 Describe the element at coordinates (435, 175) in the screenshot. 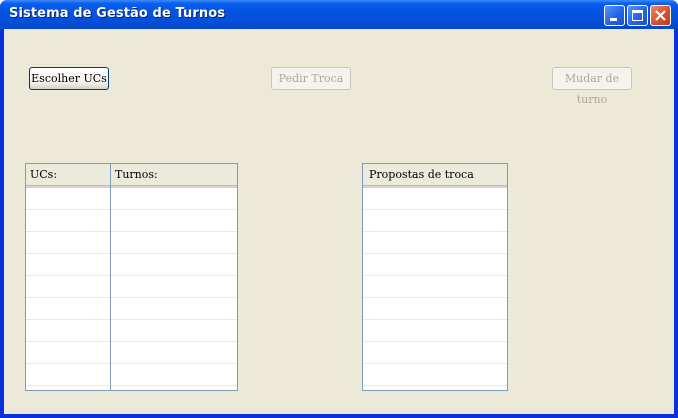

I see `proposals-column-header: Propostas de troca` at that location.